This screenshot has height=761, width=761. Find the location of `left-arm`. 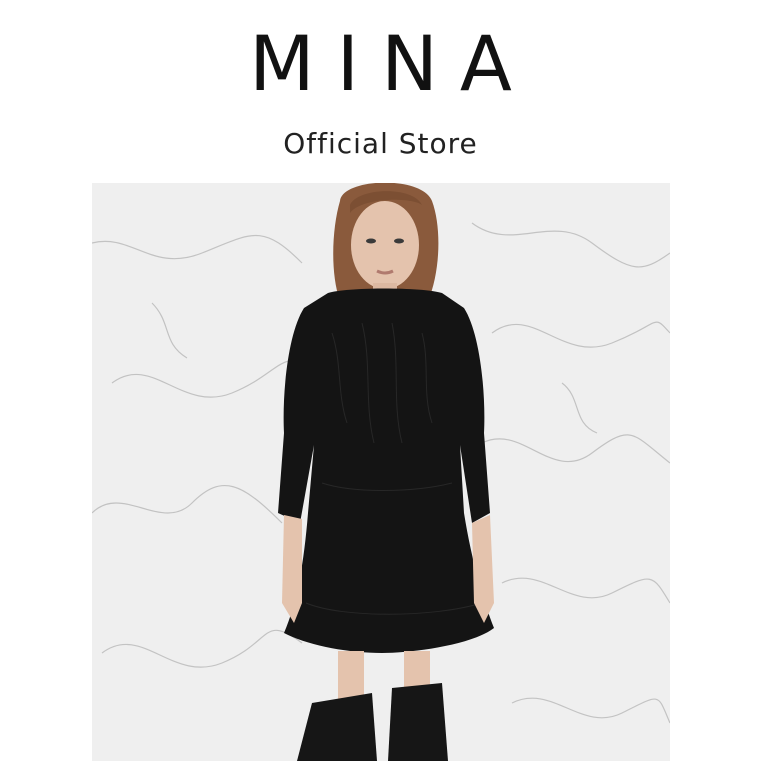

left-arm is located at coordinates (292, 569).